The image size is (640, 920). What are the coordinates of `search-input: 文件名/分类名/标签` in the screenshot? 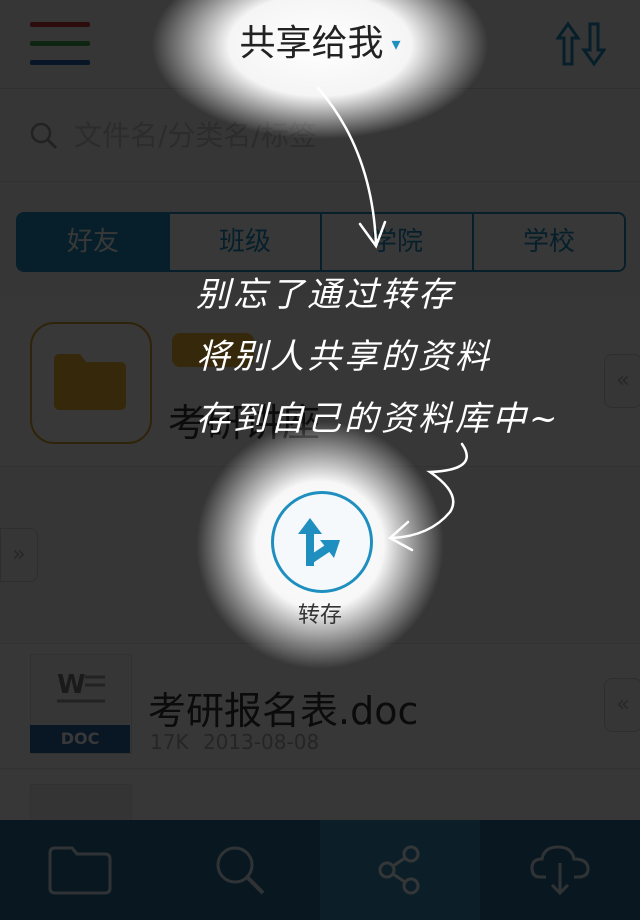 It's located at (195, 136).